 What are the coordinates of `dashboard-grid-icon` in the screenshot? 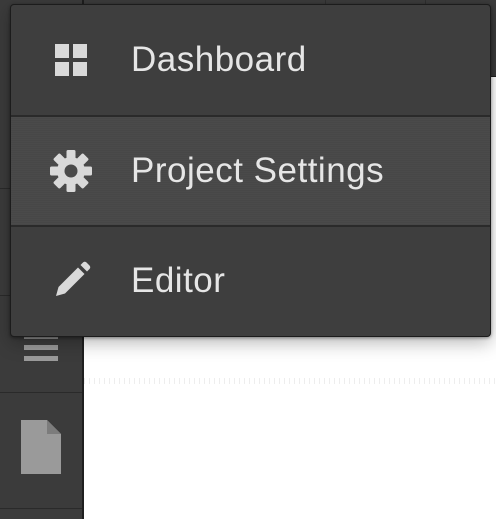 It's located at (71, 60).